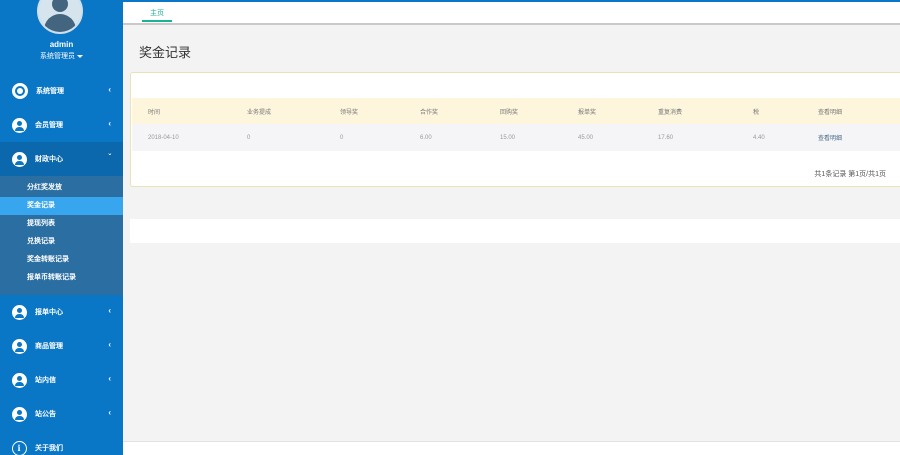 The image size is (900, 455). What do you see at coordinates (49, 312) in the screenshot?
I see `menu-label: 报单中心` at bounding box center [49, 312].